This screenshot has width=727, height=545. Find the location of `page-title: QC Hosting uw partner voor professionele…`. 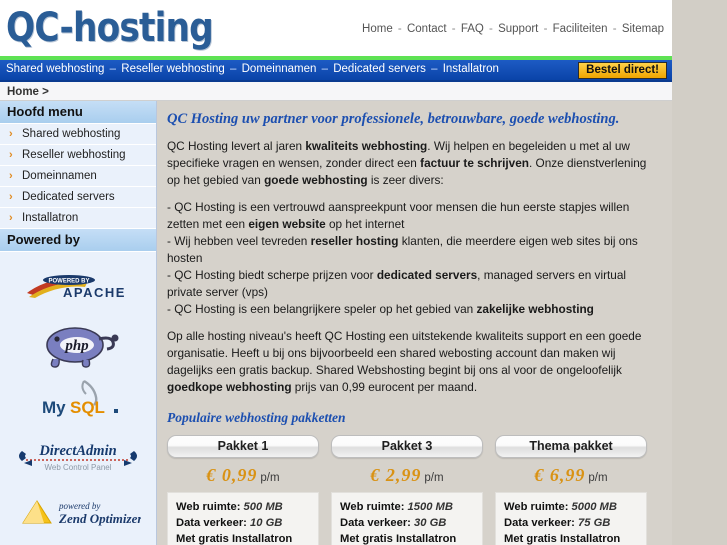

page-title: QC Hosting uw partner voor professionele… is located at coordinates (393, 119).